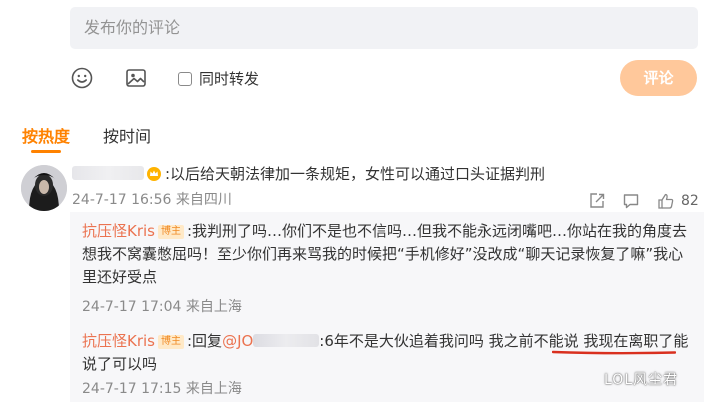 The image size is (716, 402). What do you see at coordinates (82, 78) in the screenshot?
I see `emoji-icon` at bounding box center [82, 78].